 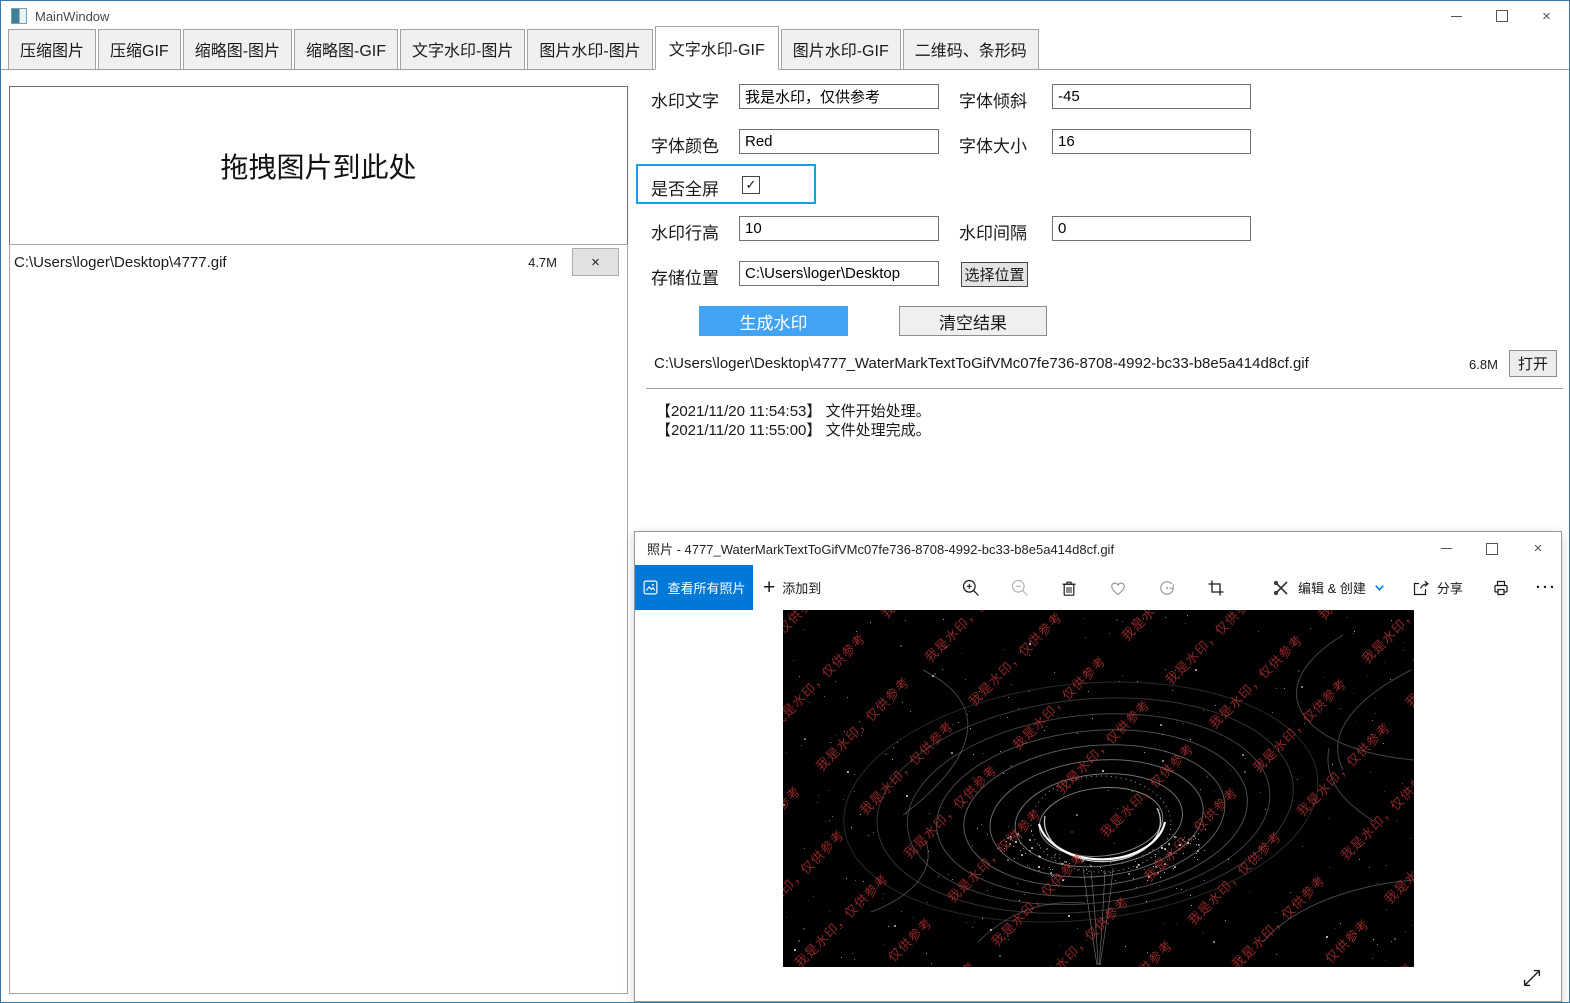 I want to click on window-title: MainWindow, so click(x=72, y=16).